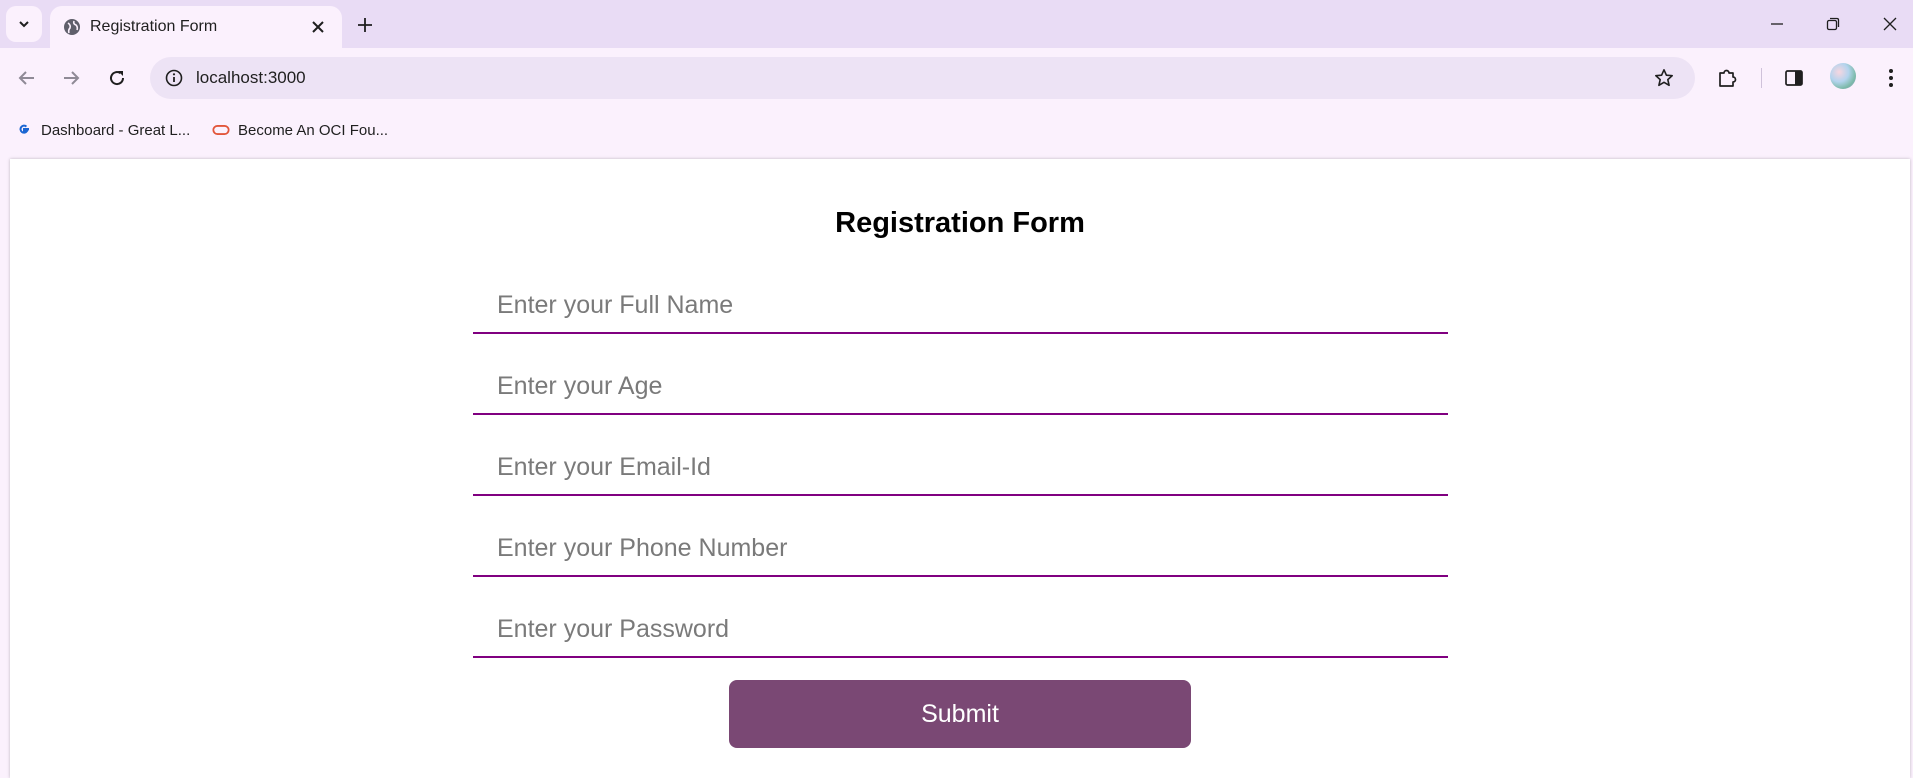 The height and width of the screenshot is (778, 1913). I want to click on tab-search-button, so click(24, 24).